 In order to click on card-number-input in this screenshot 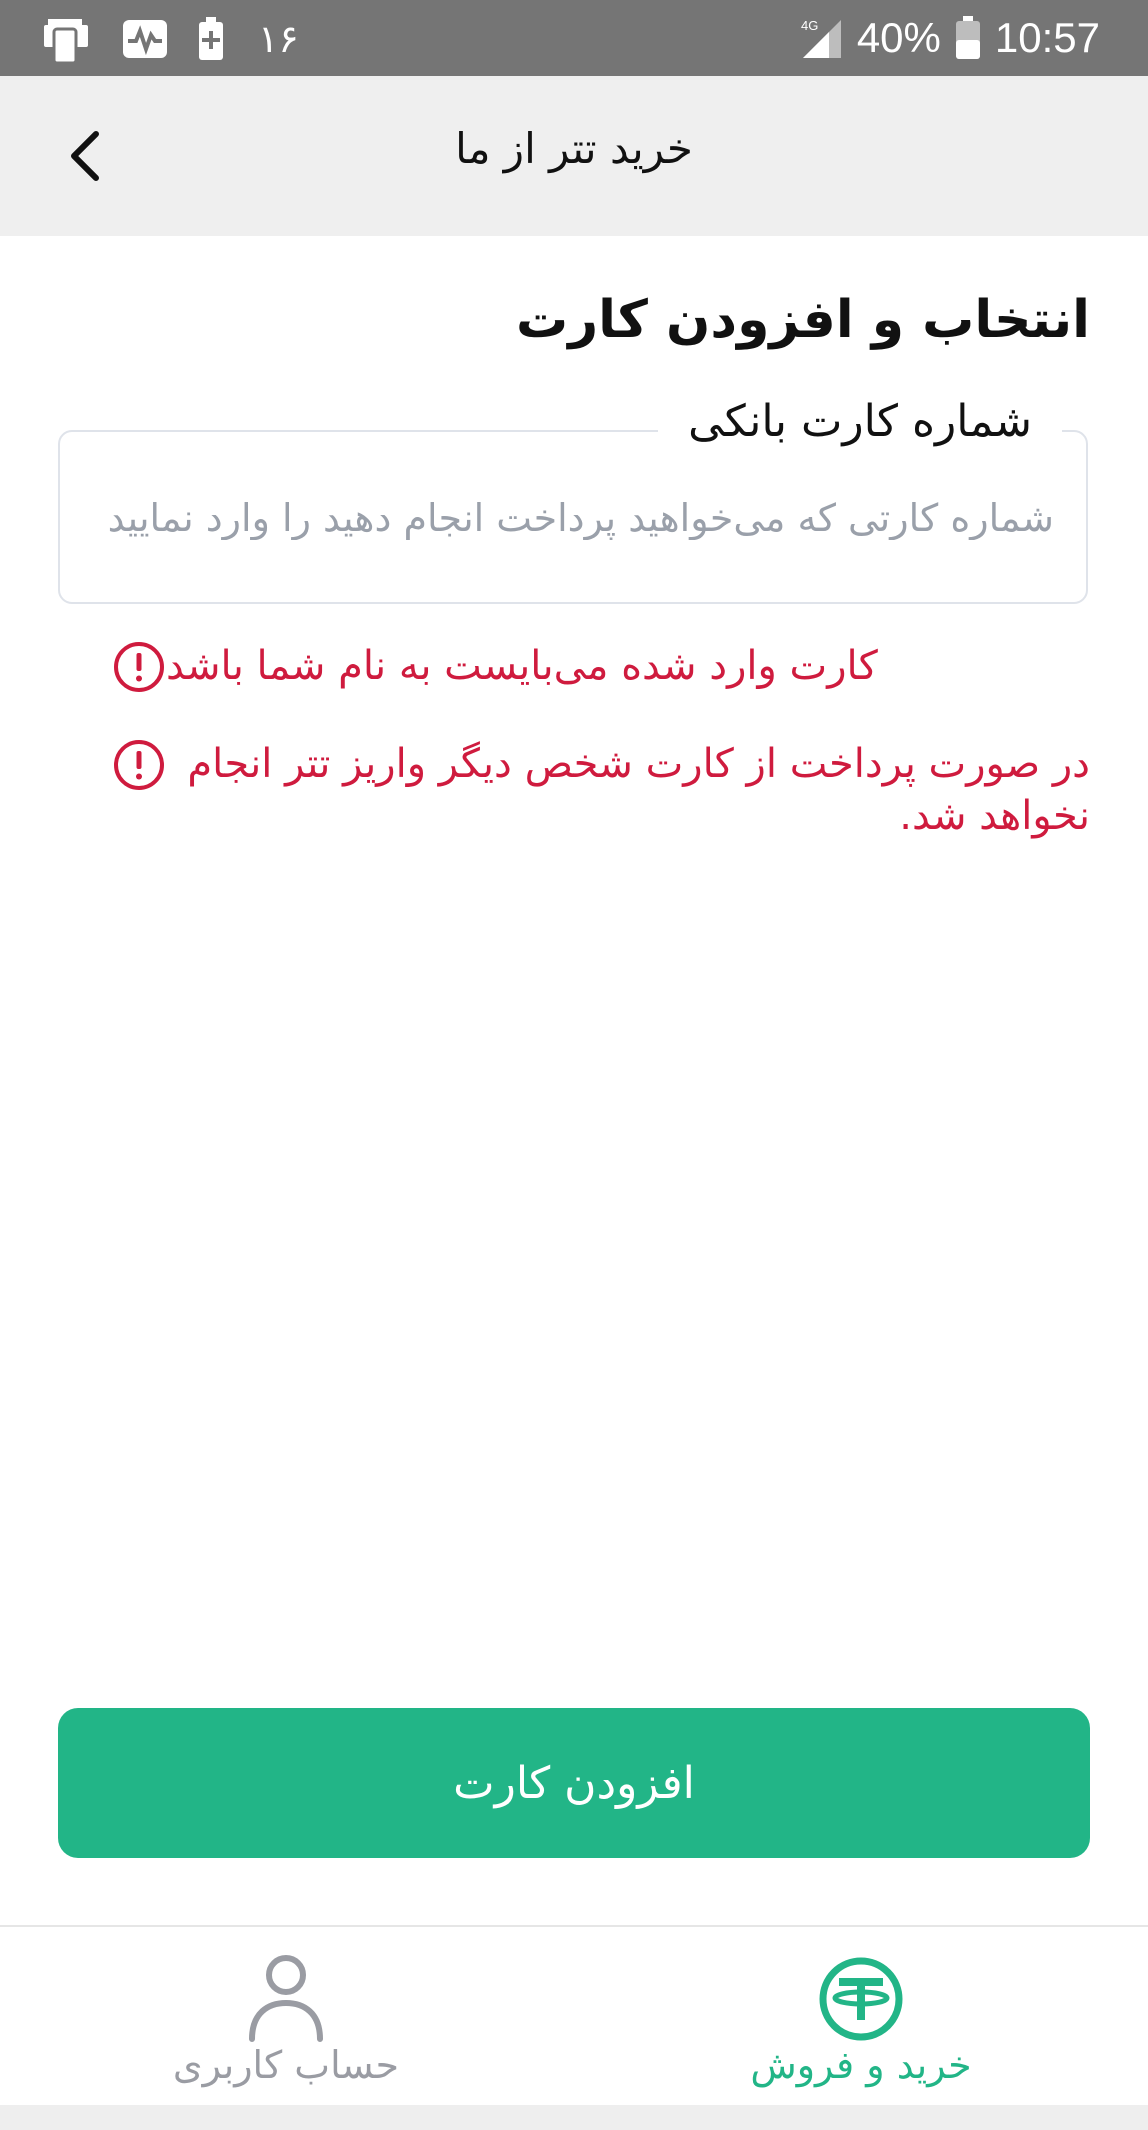, I will do `click(572, 518)`.